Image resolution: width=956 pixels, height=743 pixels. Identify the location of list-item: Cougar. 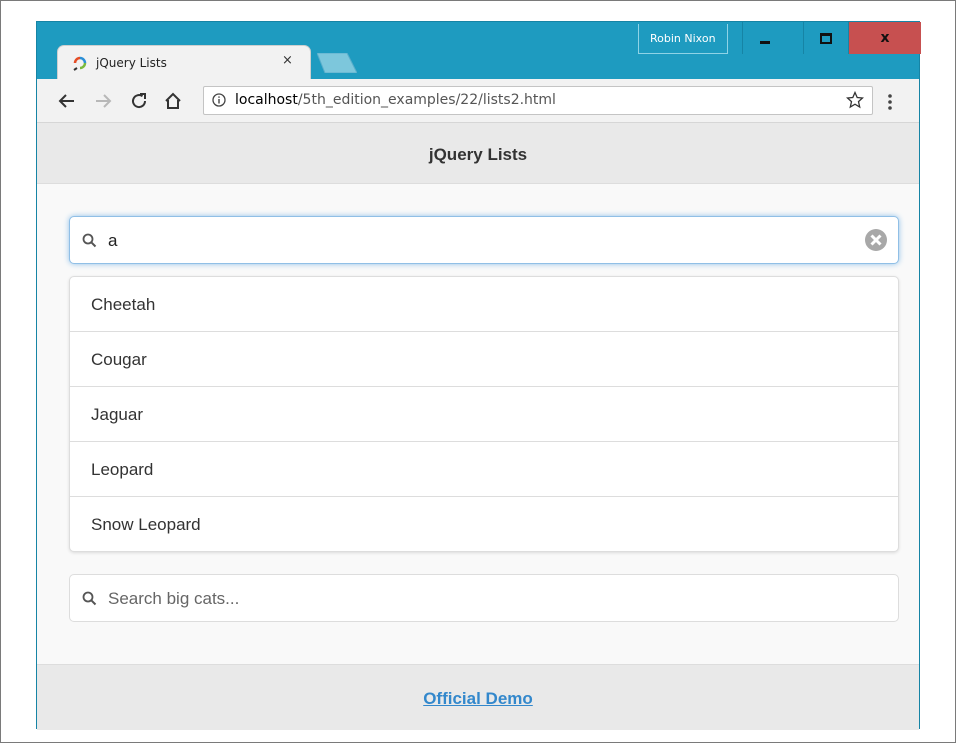
(484, 358).